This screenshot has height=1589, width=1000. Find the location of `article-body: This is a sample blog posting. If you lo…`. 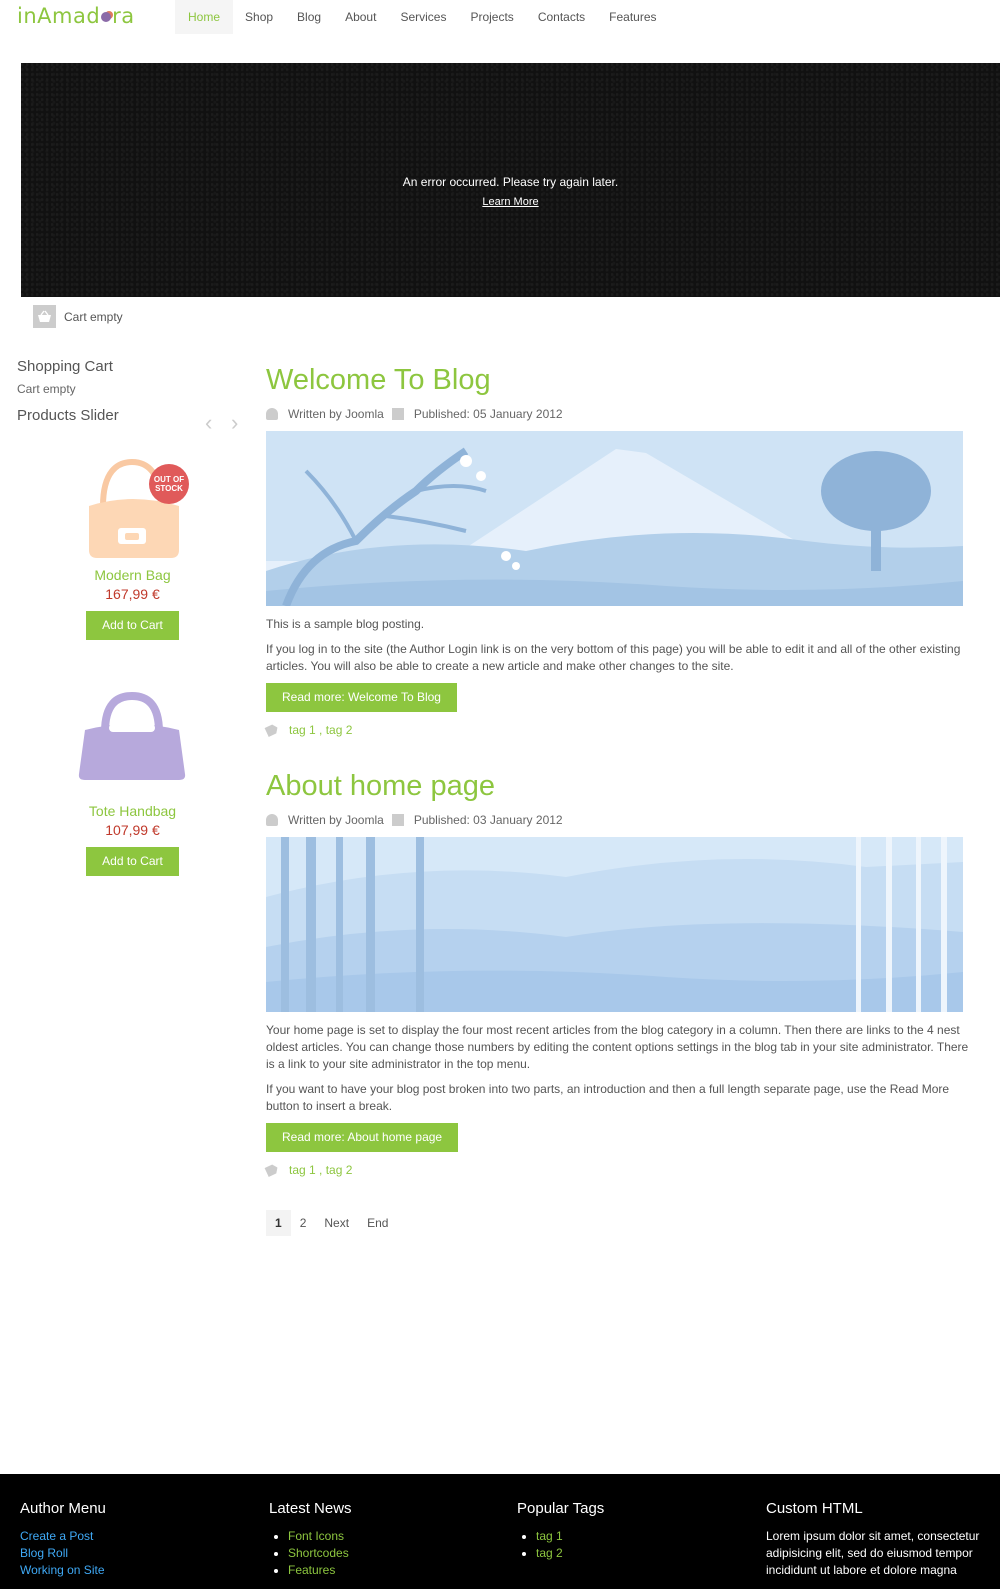

article-body: This is a sample blog posting. If you lo… is located at coordinates (621, 645).